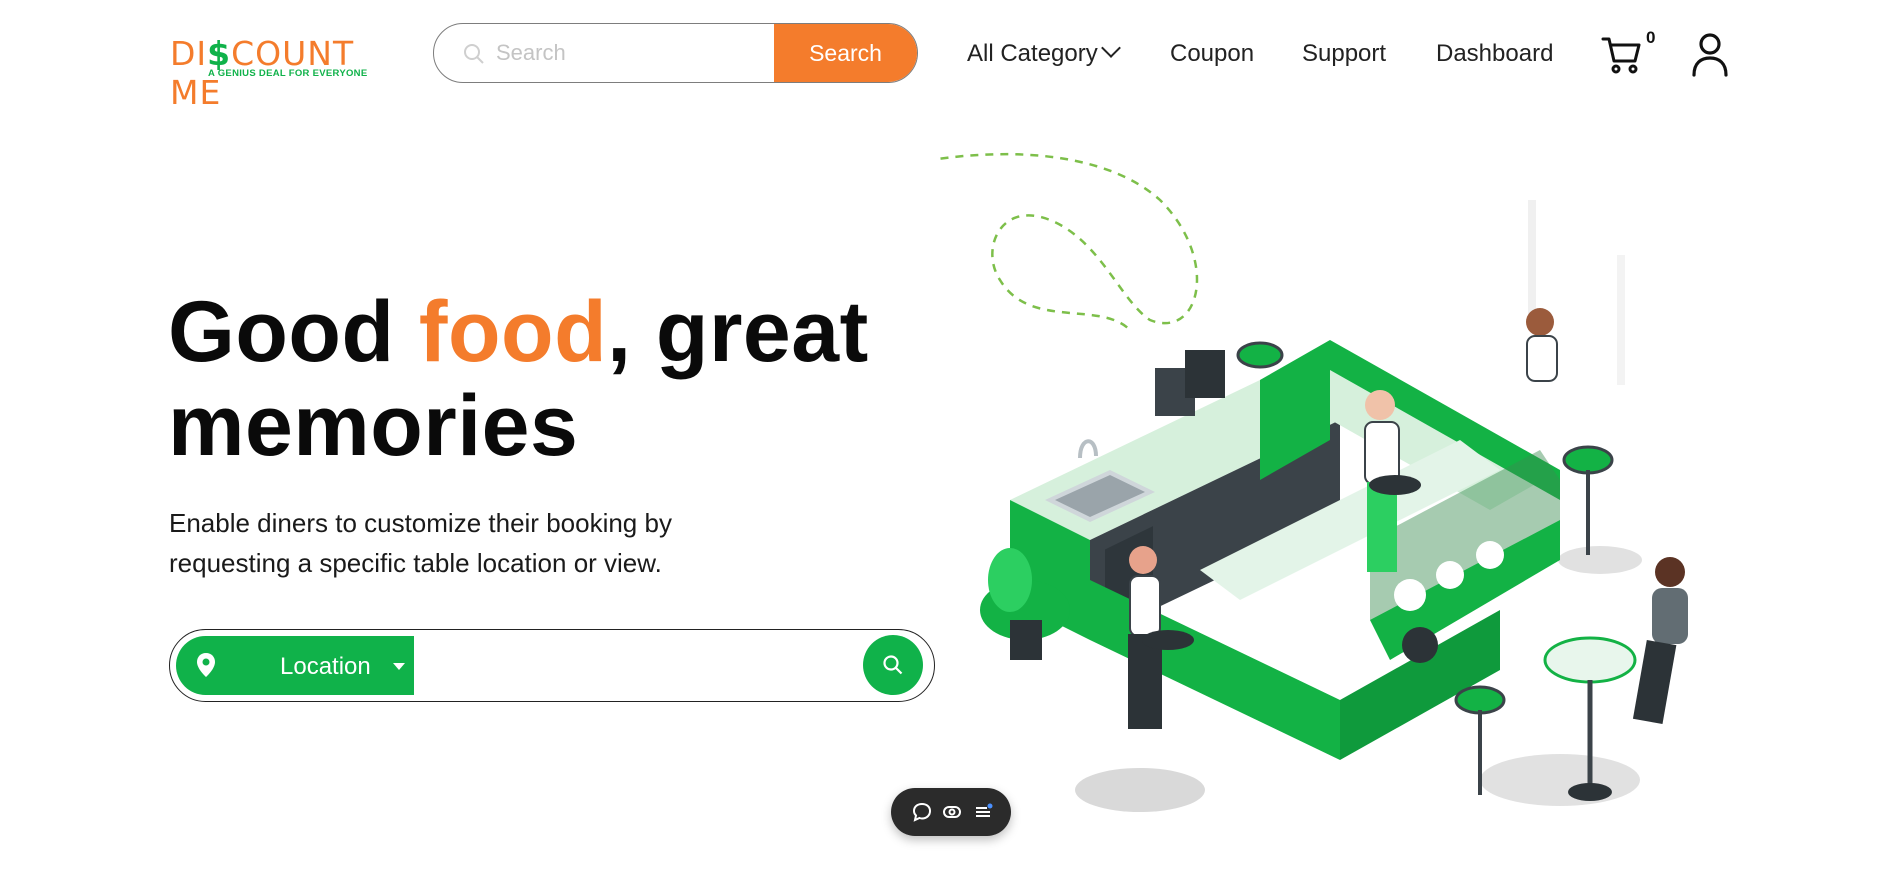 This screenshot has height=873, width=1891. I want to click on hero-title-line2: memories, so click(373, 426).